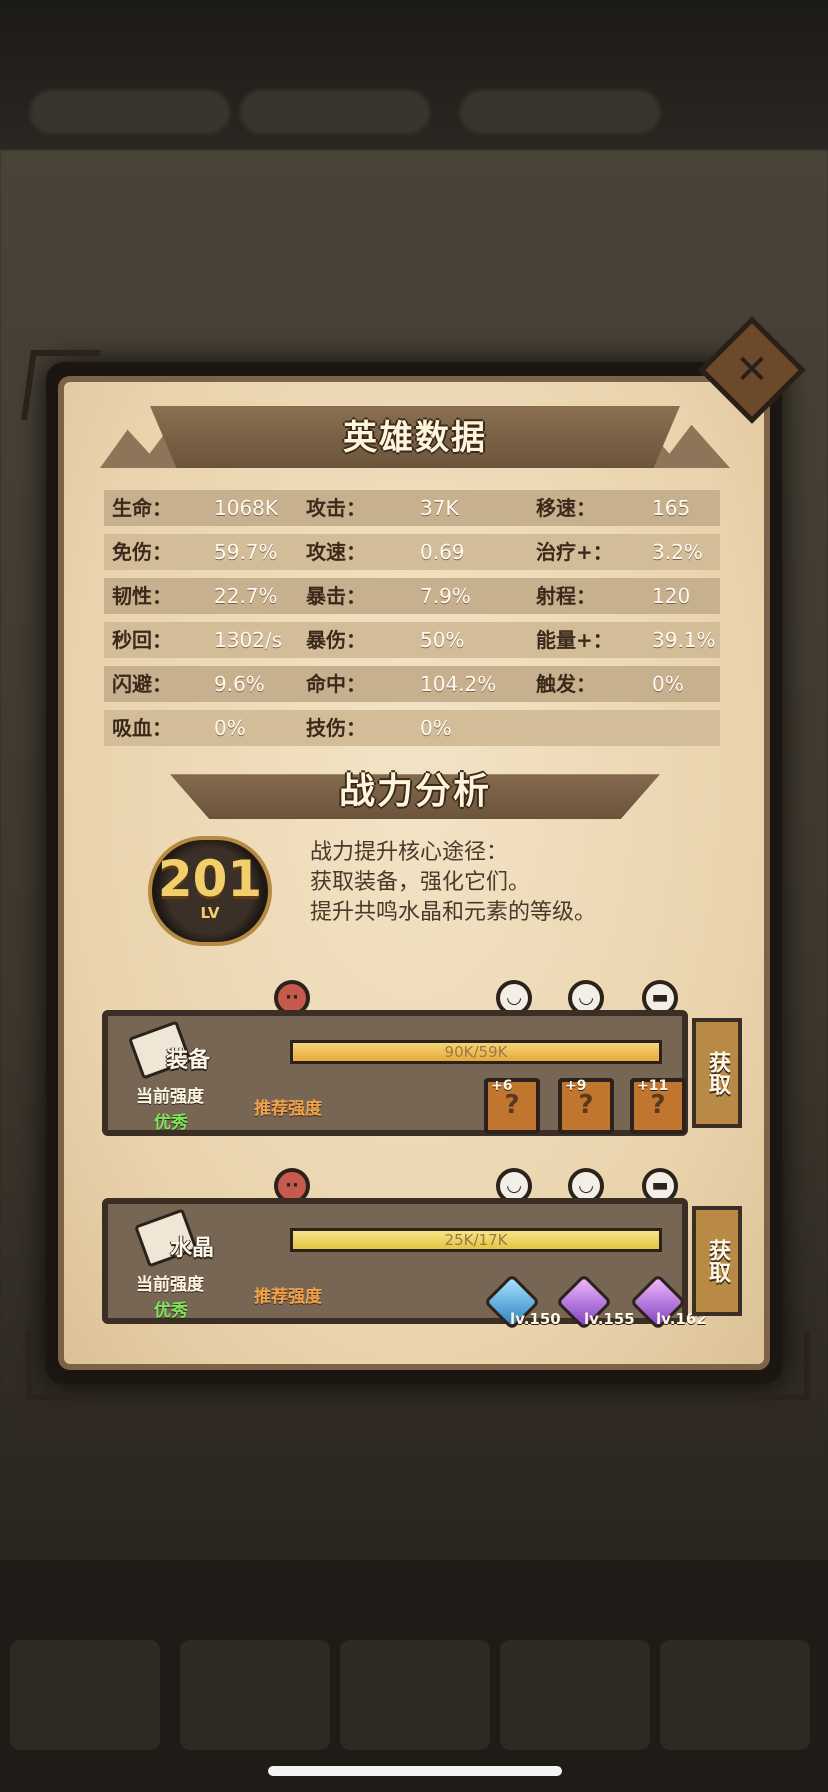  I want to click on stat-label: 攻击：, so click(336, 508).